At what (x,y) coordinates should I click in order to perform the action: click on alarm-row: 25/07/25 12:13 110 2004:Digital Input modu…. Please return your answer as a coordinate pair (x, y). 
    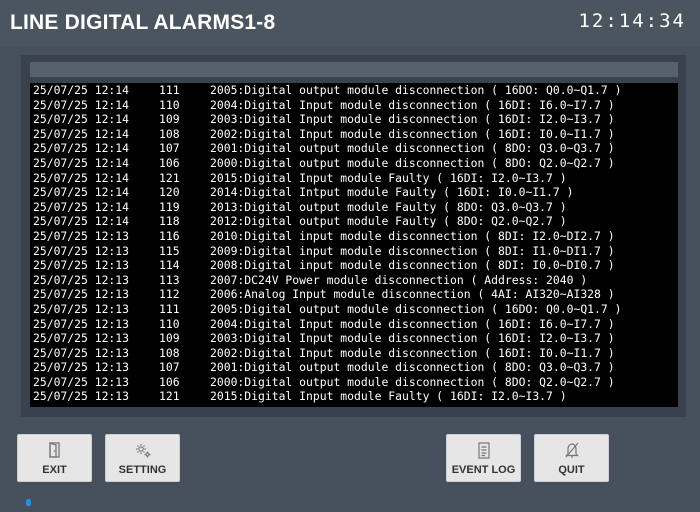
    Looking at the image, I should click on (354, 324).